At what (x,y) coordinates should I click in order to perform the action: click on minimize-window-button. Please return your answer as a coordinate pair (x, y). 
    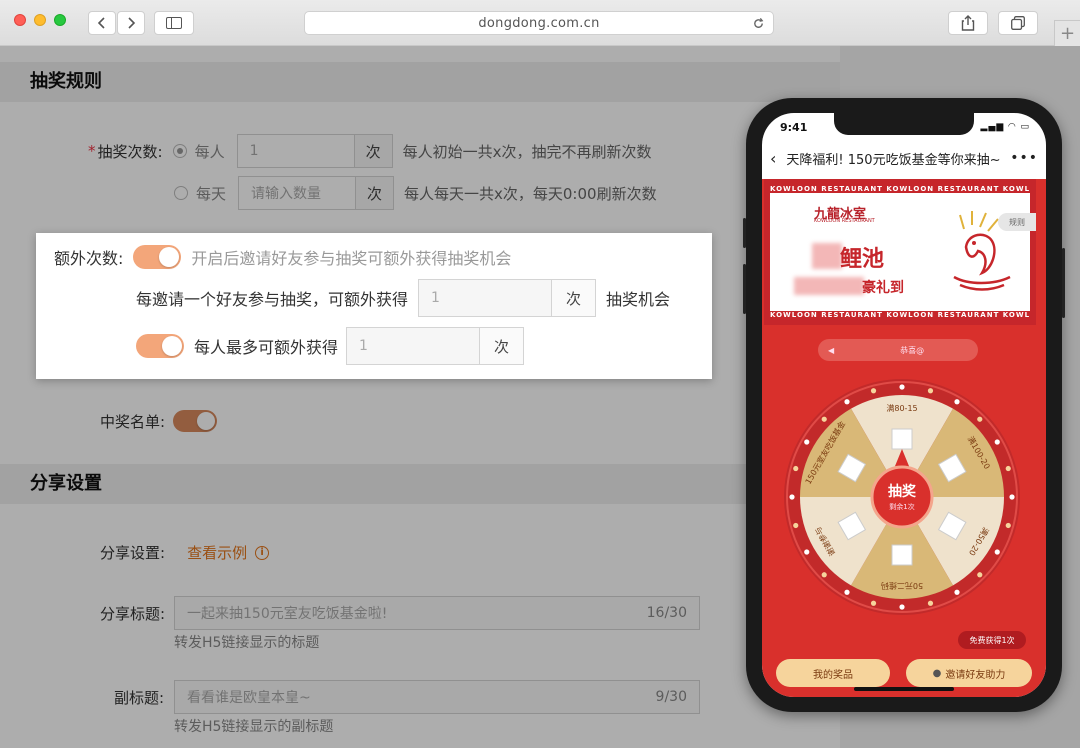
    Looking at the image, I should click on (40, 20).